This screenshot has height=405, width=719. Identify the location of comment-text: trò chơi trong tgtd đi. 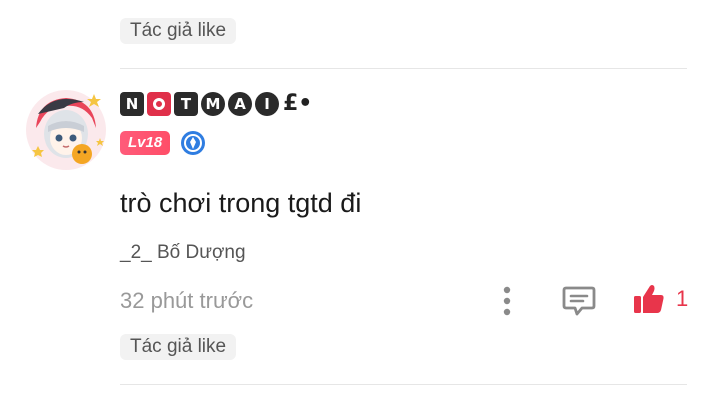
(241, 203).